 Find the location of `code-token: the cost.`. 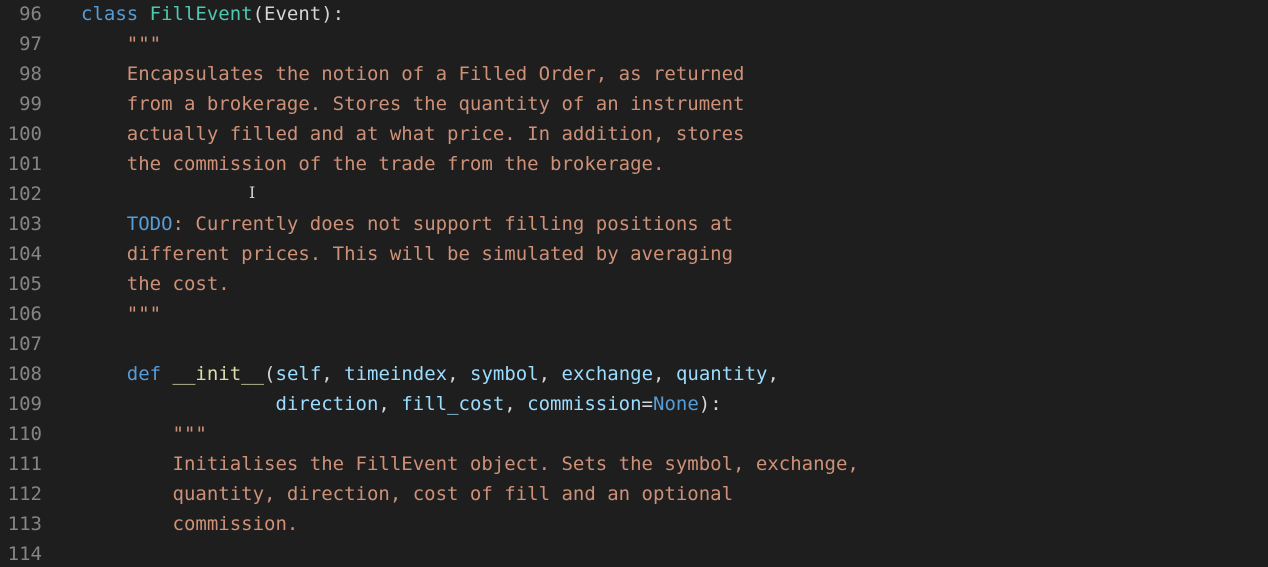

code-token: the cost. is located at coordinates (178, 284).